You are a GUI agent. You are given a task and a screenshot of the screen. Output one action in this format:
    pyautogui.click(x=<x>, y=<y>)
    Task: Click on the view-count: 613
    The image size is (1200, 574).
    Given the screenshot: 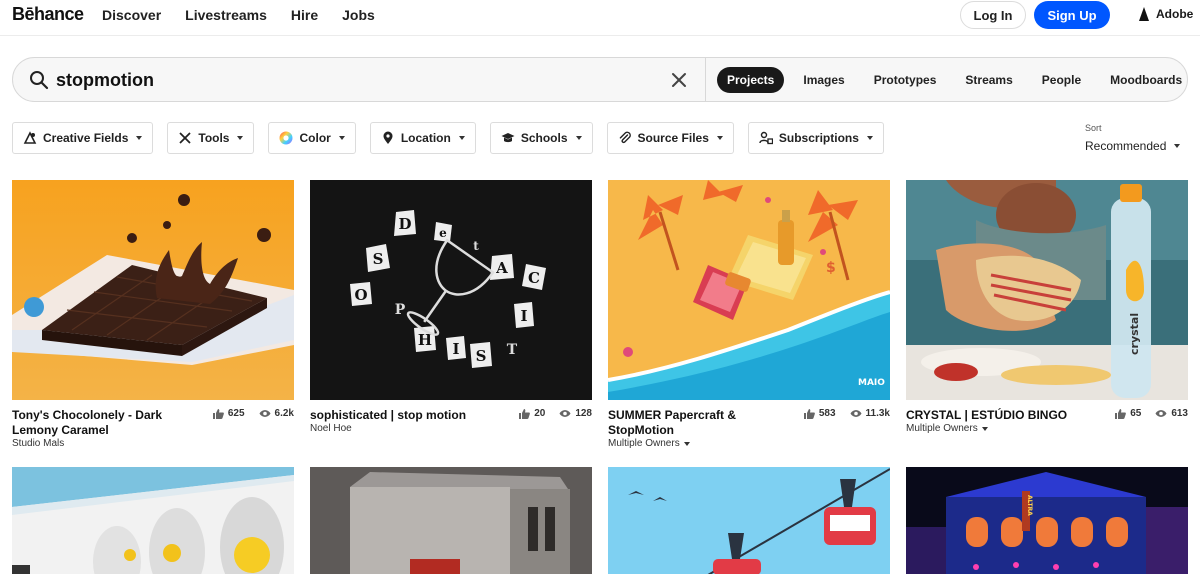 What is the action you would take?
    pyautogui.click(x=1179, y=413)
    